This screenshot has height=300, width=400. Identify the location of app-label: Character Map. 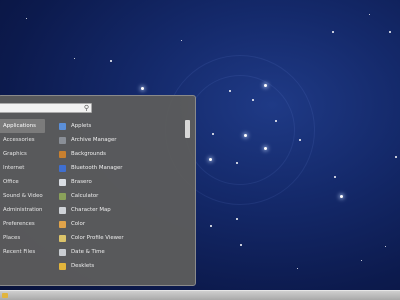
(91, 210).